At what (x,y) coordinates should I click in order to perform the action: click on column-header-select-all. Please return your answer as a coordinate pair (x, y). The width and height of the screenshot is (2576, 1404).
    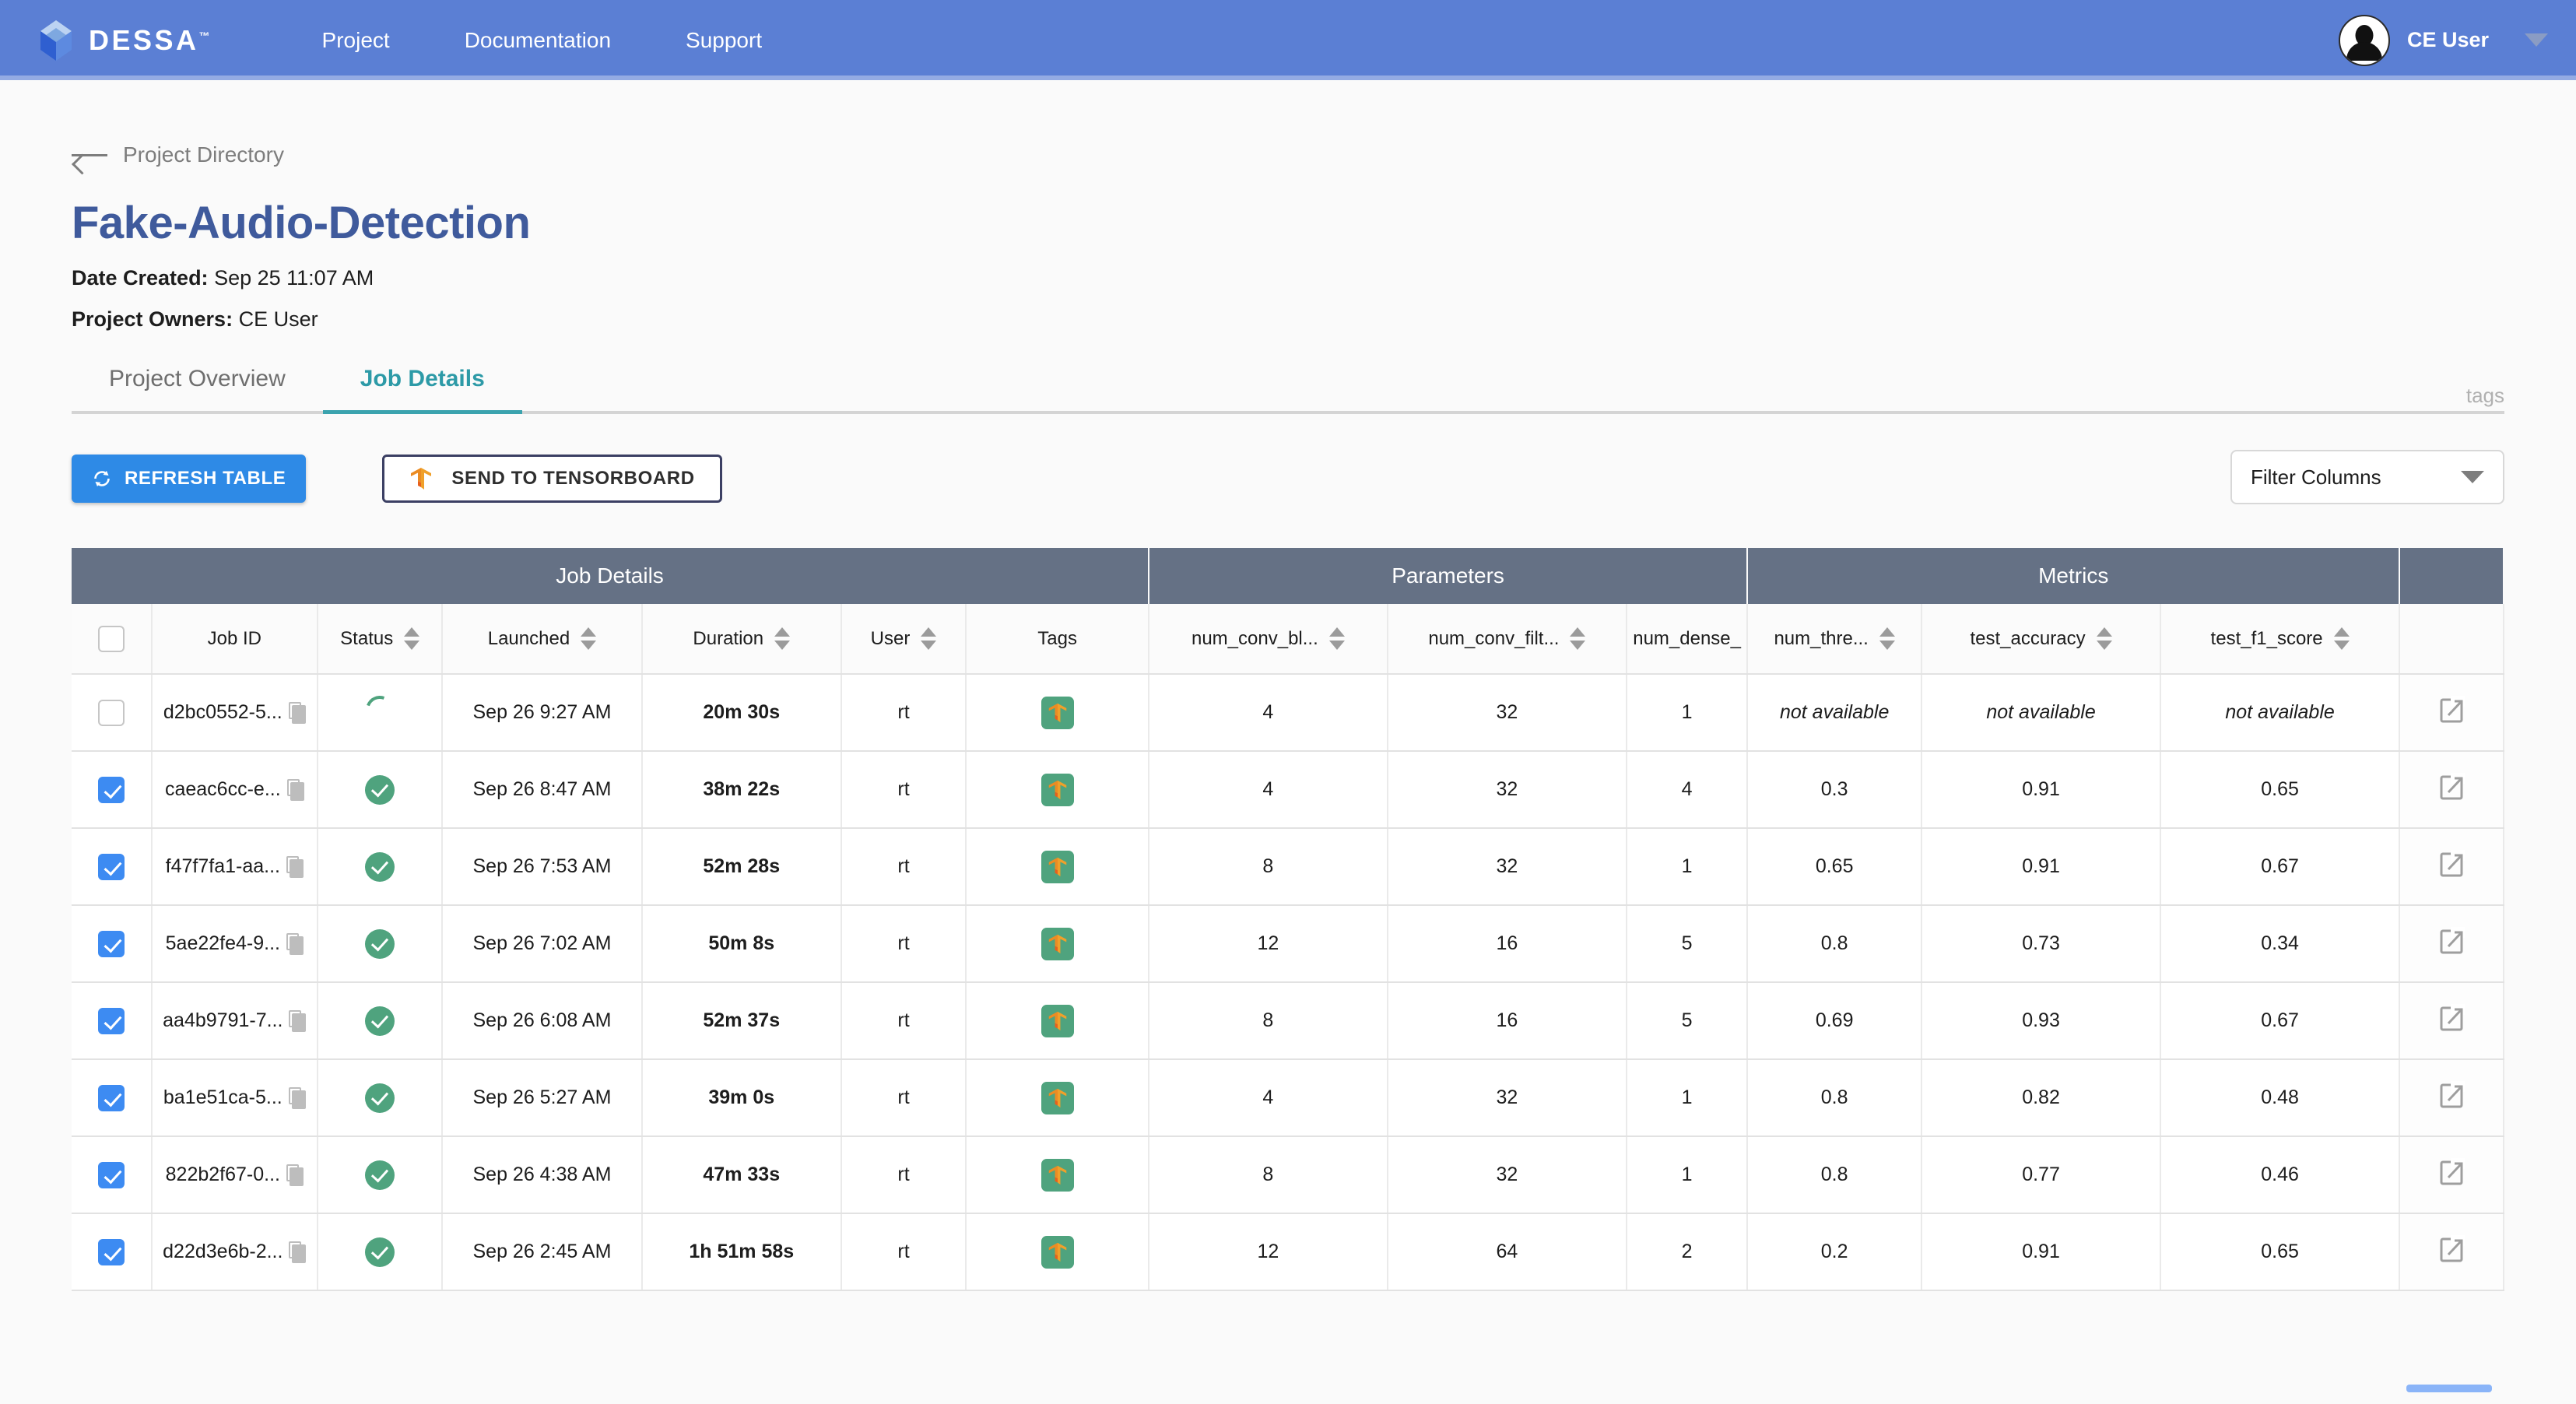
    Looking at the image, I should click on (113, 639).